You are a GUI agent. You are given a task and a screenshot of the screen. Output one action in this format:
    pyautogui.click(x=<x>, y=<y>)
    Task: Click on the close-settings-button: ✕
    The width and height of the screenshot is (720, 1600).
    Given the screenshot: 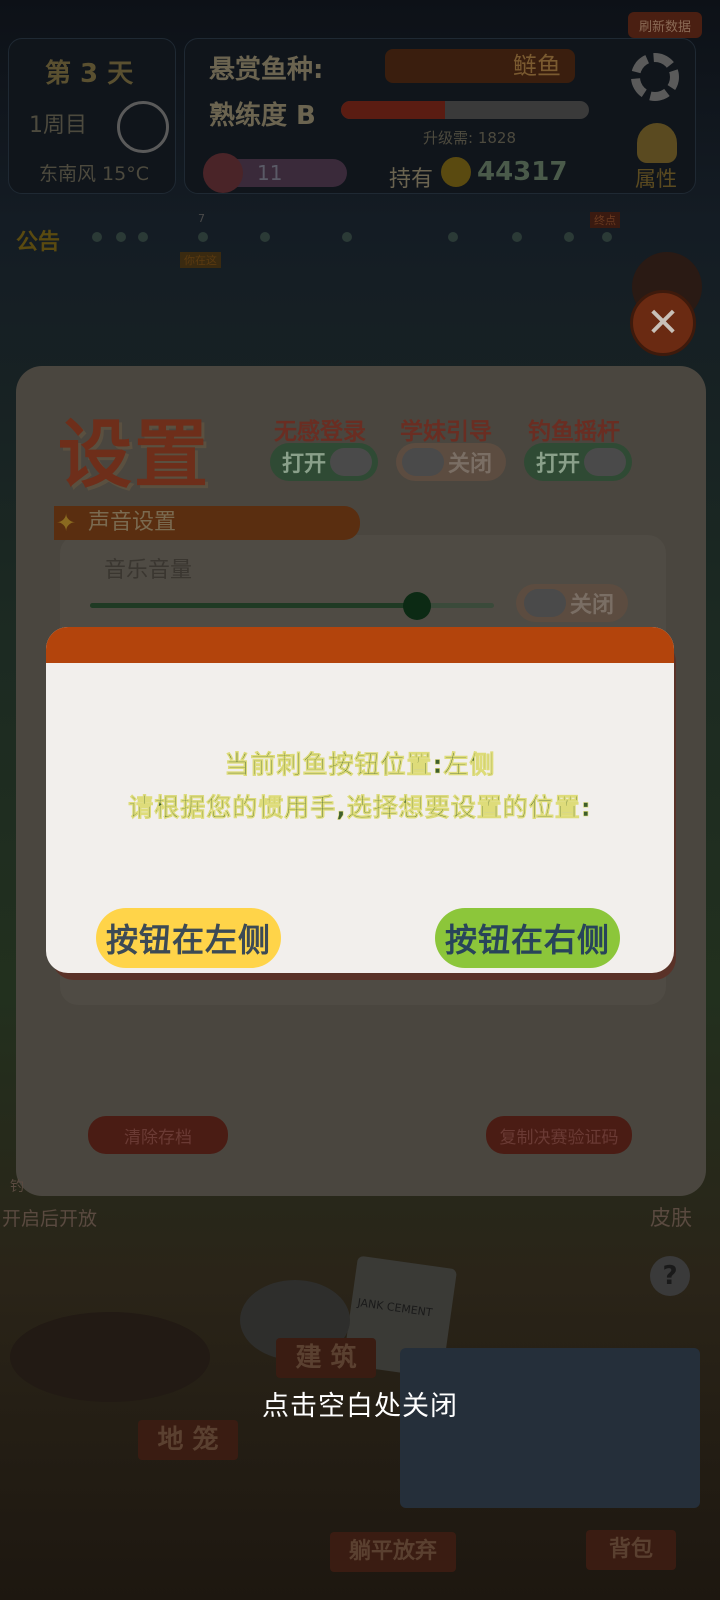 What is the action you would take?
    pyautogui.click(x=663, y=323)
    